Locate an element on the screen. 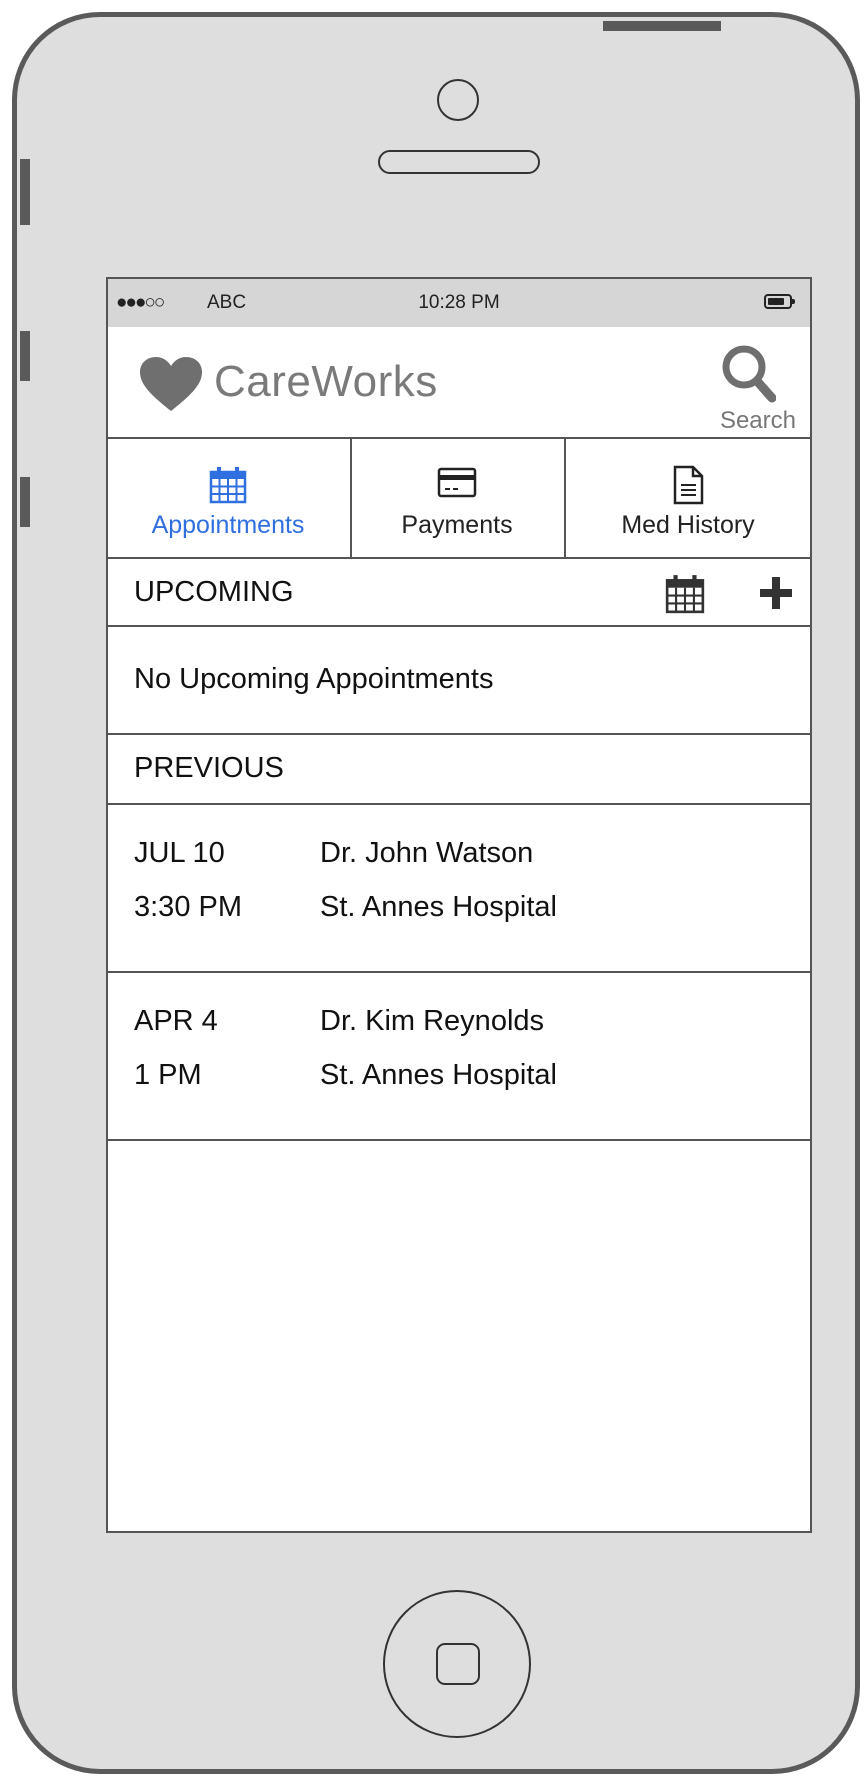 The image size is (867, 1785). front-camera is located at coordinates (458, 100).